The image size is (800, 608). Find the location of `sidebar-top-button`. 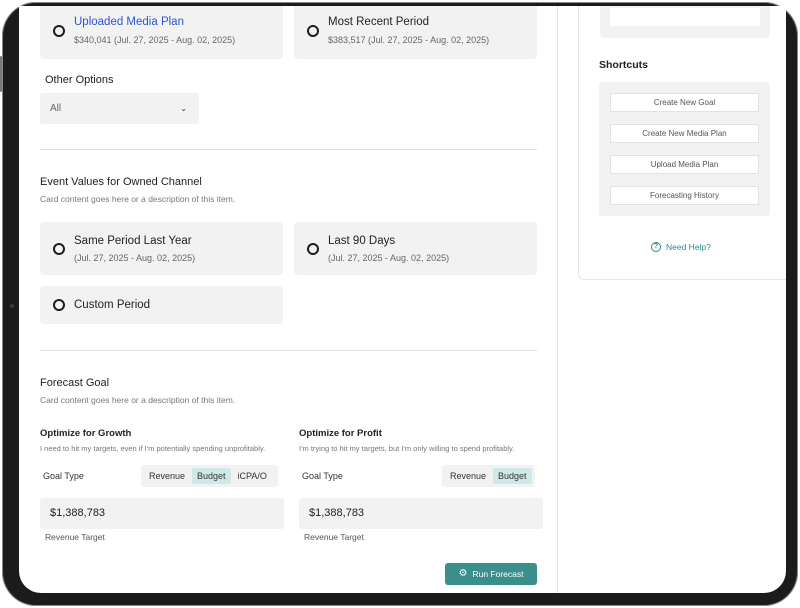

sidebar-top-button is located at coordinates (685, 17).